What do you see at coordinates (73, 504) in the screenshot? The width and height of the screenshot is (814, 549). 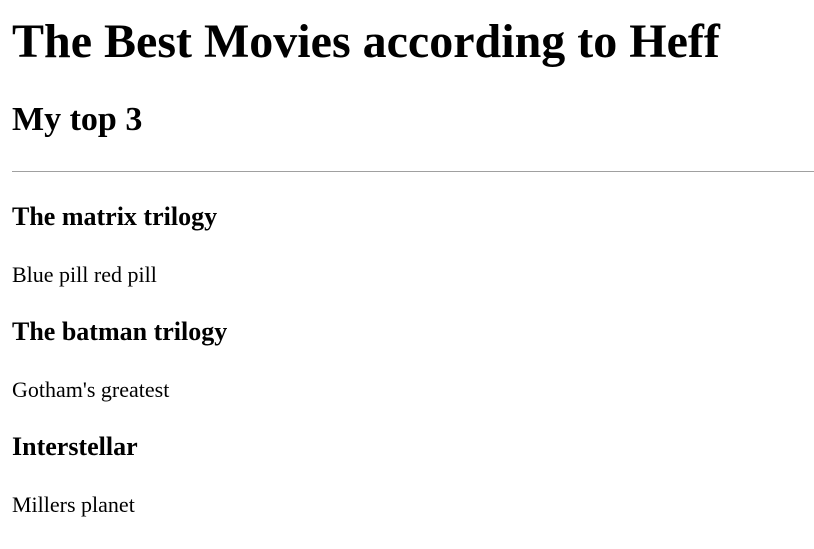 I see `movie-description: Millers planet` at bounding box center [73, 504].